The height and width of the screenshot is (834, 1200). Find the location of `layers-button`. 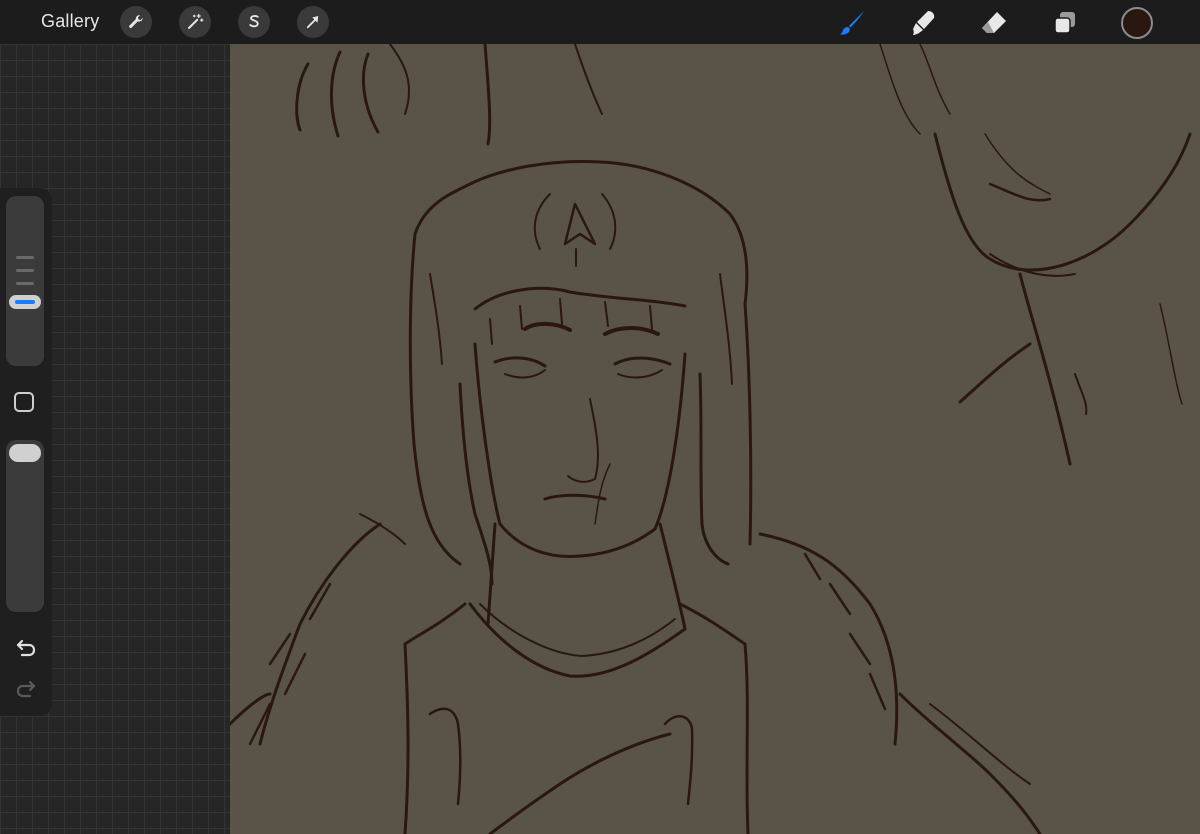

layers-button is located at coordinates (1065, 23).